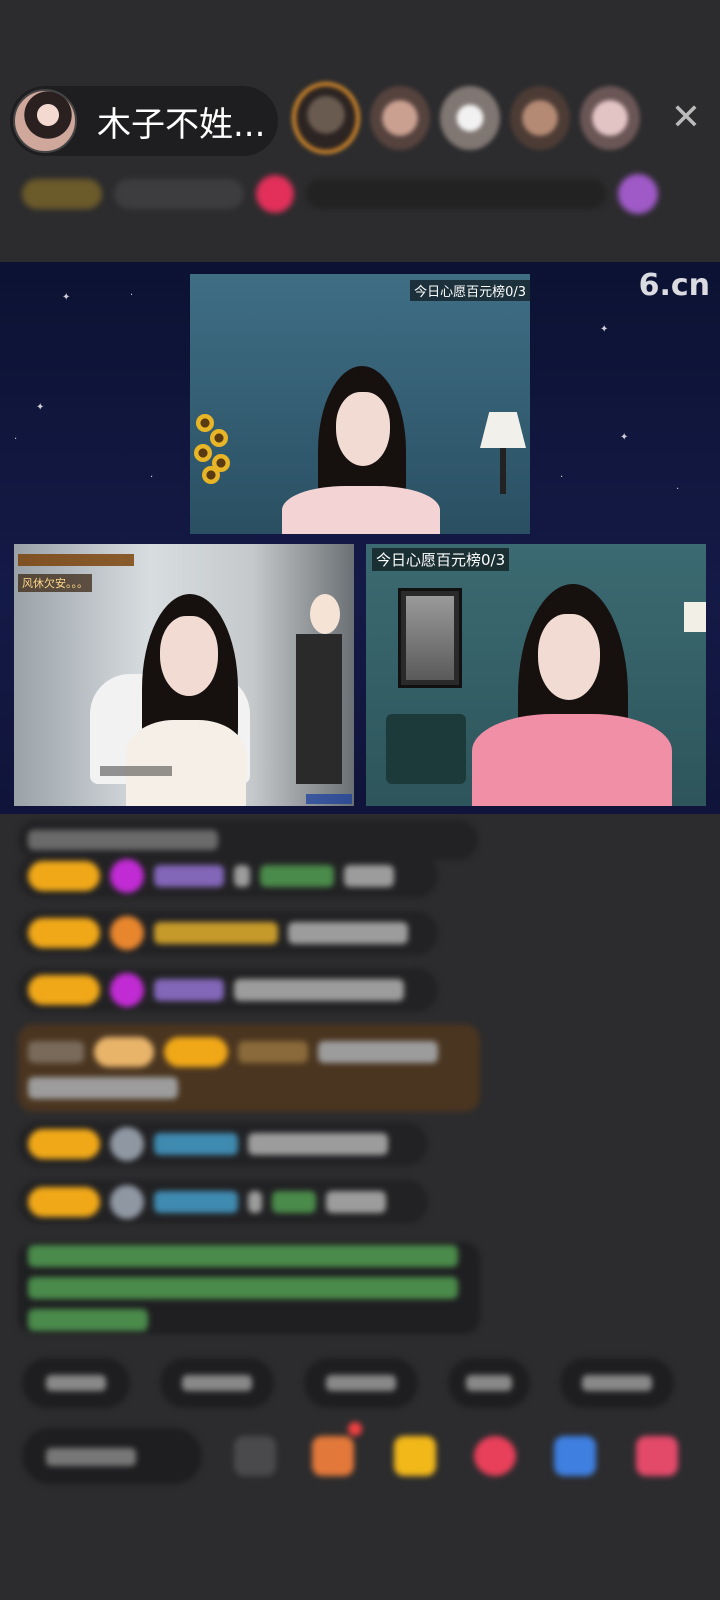  What do you see at coordinates (55, 583) in the screenshot?
I see `cam-status-label: 风休欠安。。。` at bounding box center [55, 583].